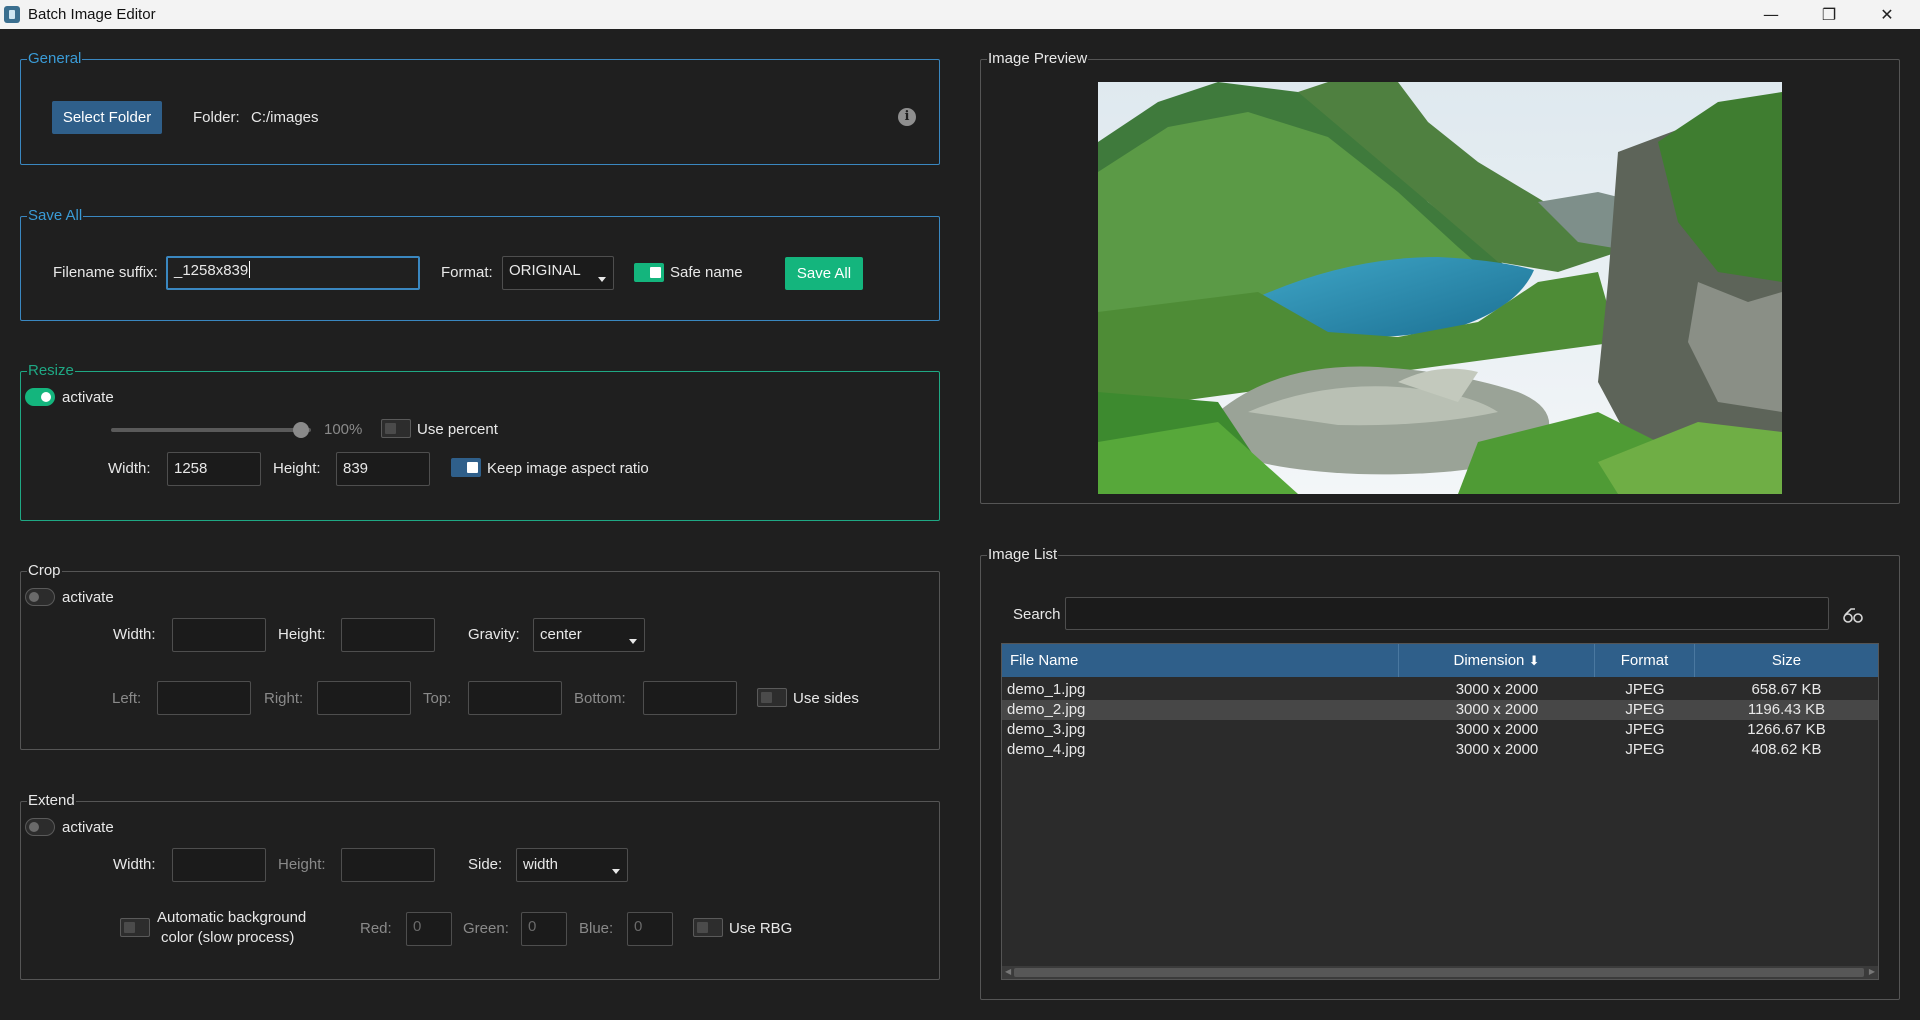 The height and width of the screenshot is (1020, 1920). What do you see at coordinates (1440, 750) in the screenshot?
I see `table-row: demo_4.jpg 3000 x 2000 JPEG 408.62 KB` at bounding box center [1440, 750].